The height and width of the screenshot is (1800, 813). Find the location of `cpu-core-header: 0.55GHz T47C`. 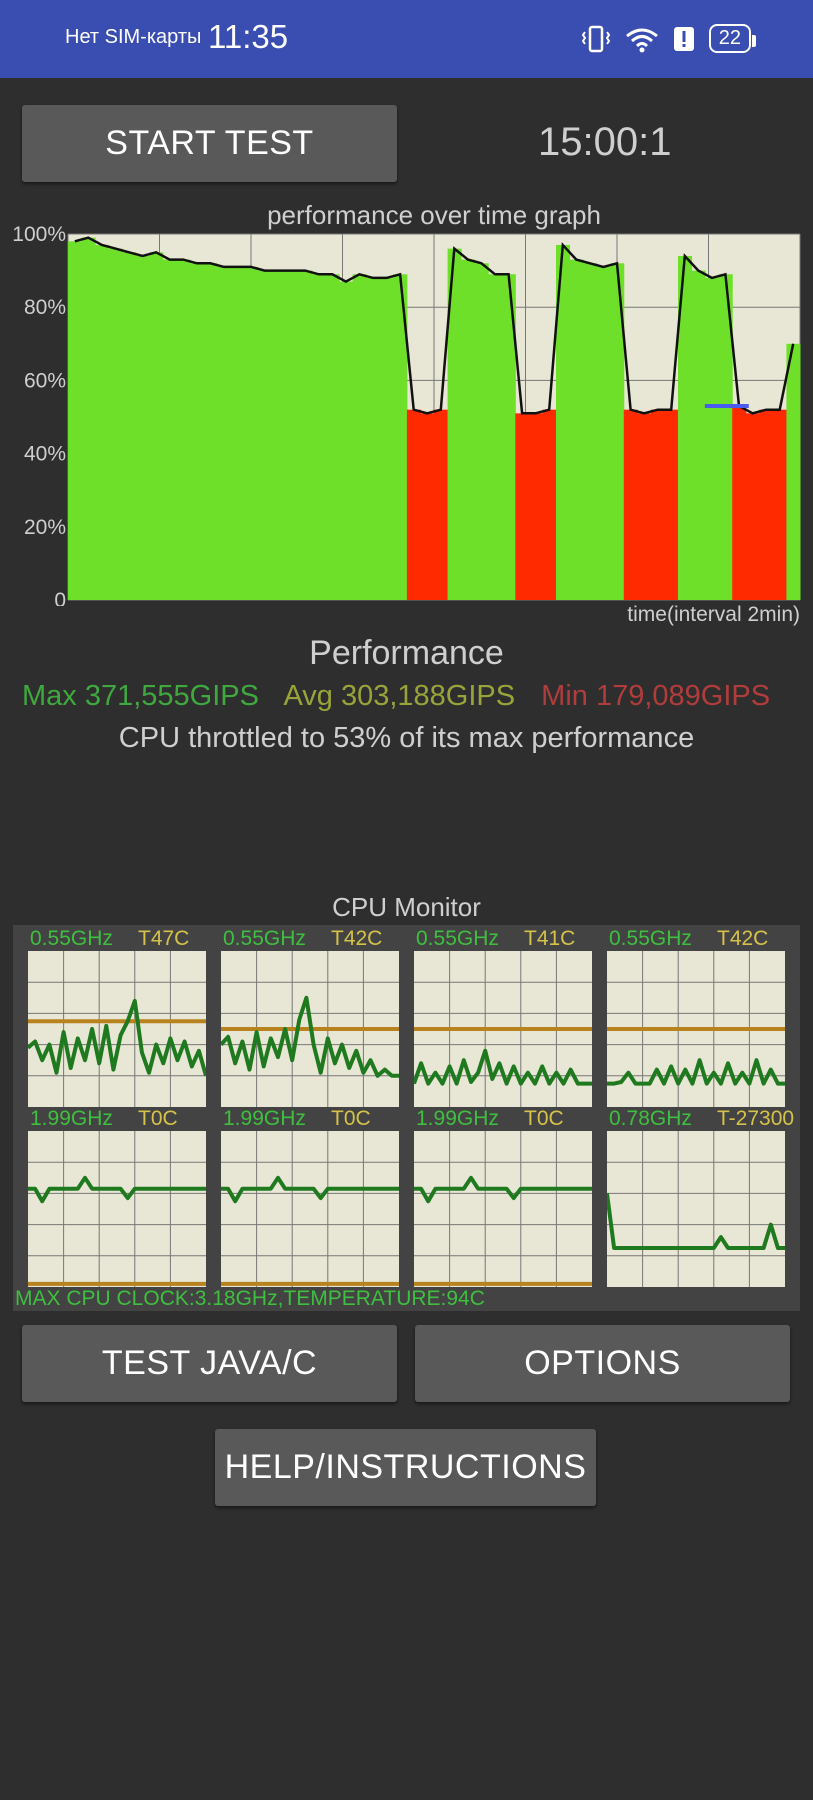

cpu-core-header: 0.55GHz T47C is located at coordinates (117, 938).